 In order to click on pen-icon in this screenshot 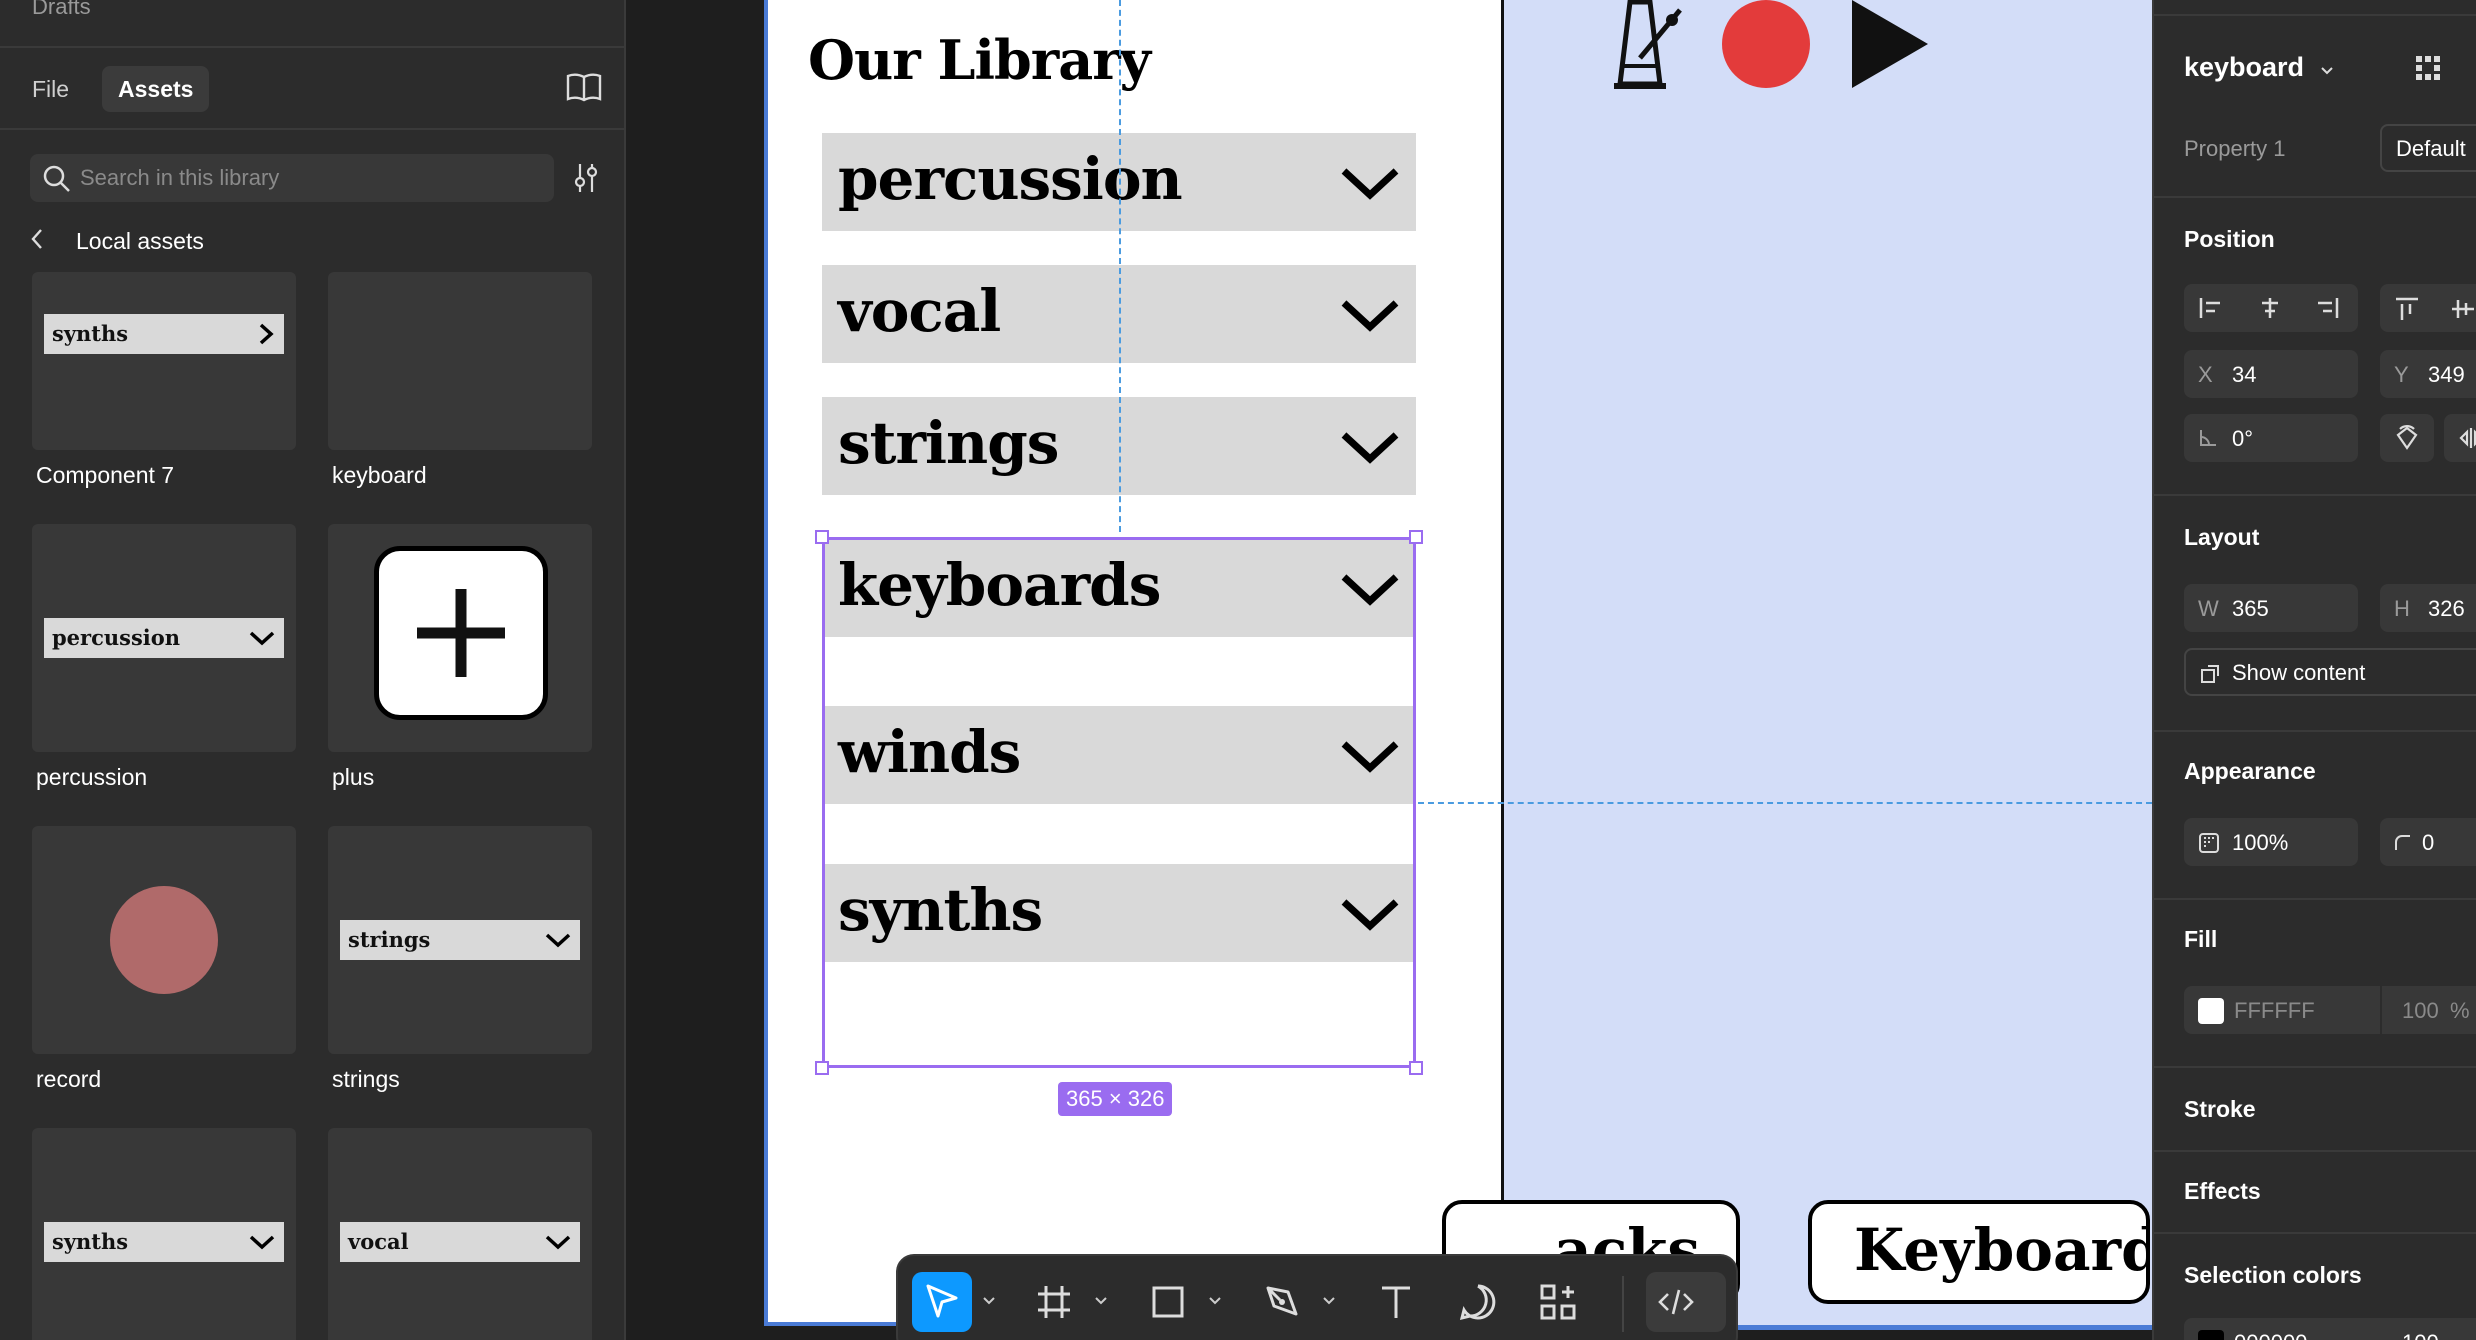, I will do `click(1282, 1301)`.